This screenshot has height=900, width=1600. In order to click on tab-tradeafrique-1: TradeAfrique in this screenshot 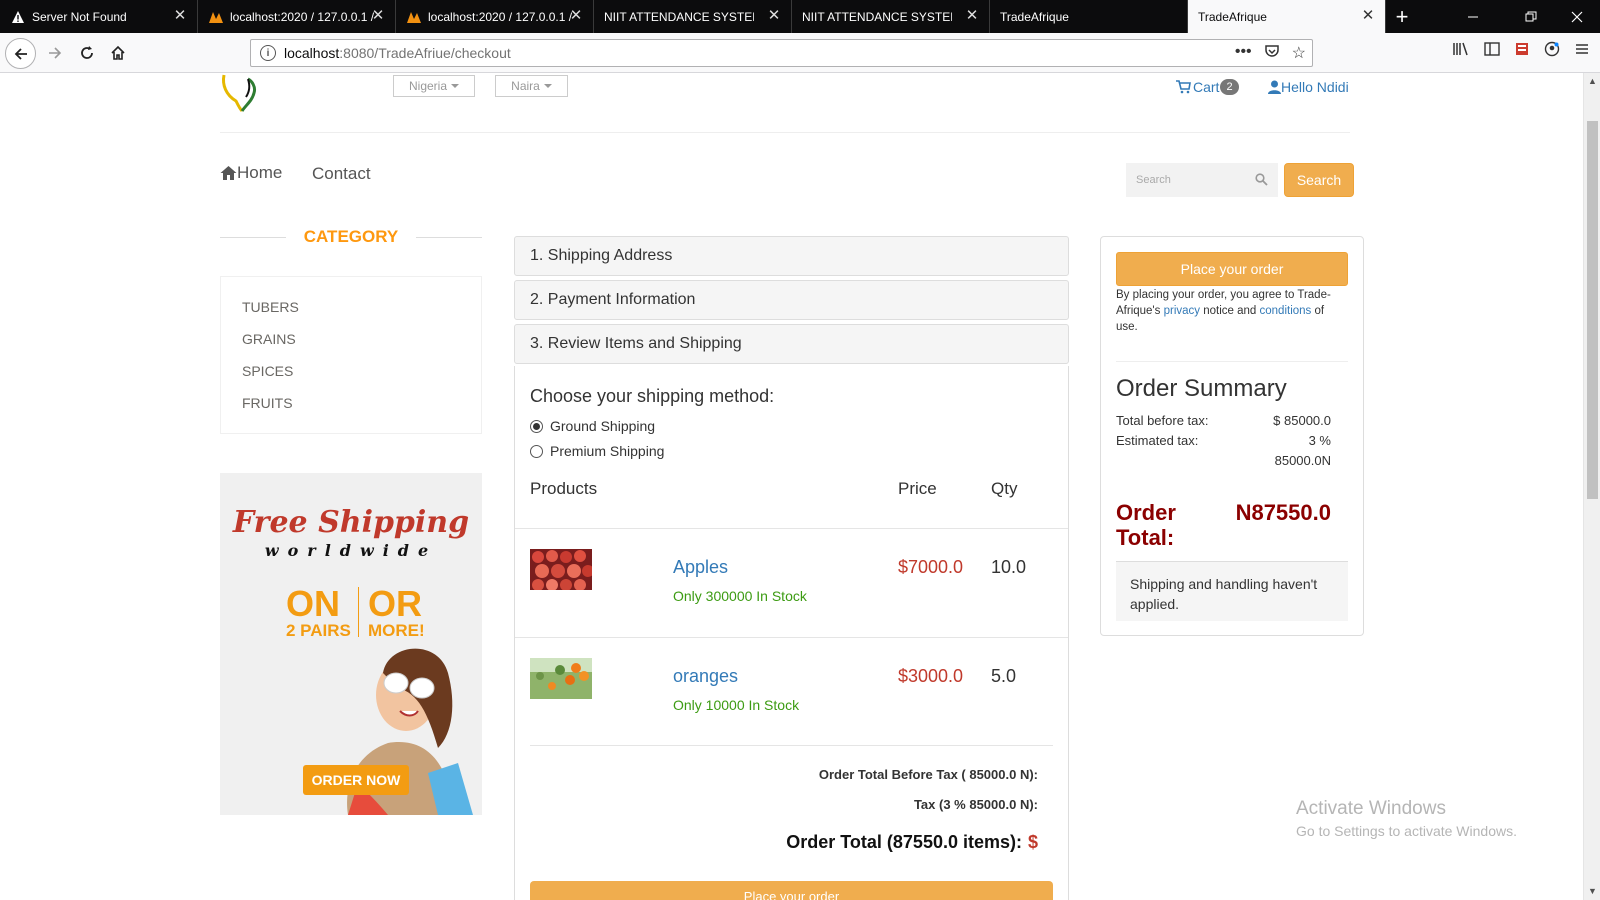, I will do `click(1089, 16)`.